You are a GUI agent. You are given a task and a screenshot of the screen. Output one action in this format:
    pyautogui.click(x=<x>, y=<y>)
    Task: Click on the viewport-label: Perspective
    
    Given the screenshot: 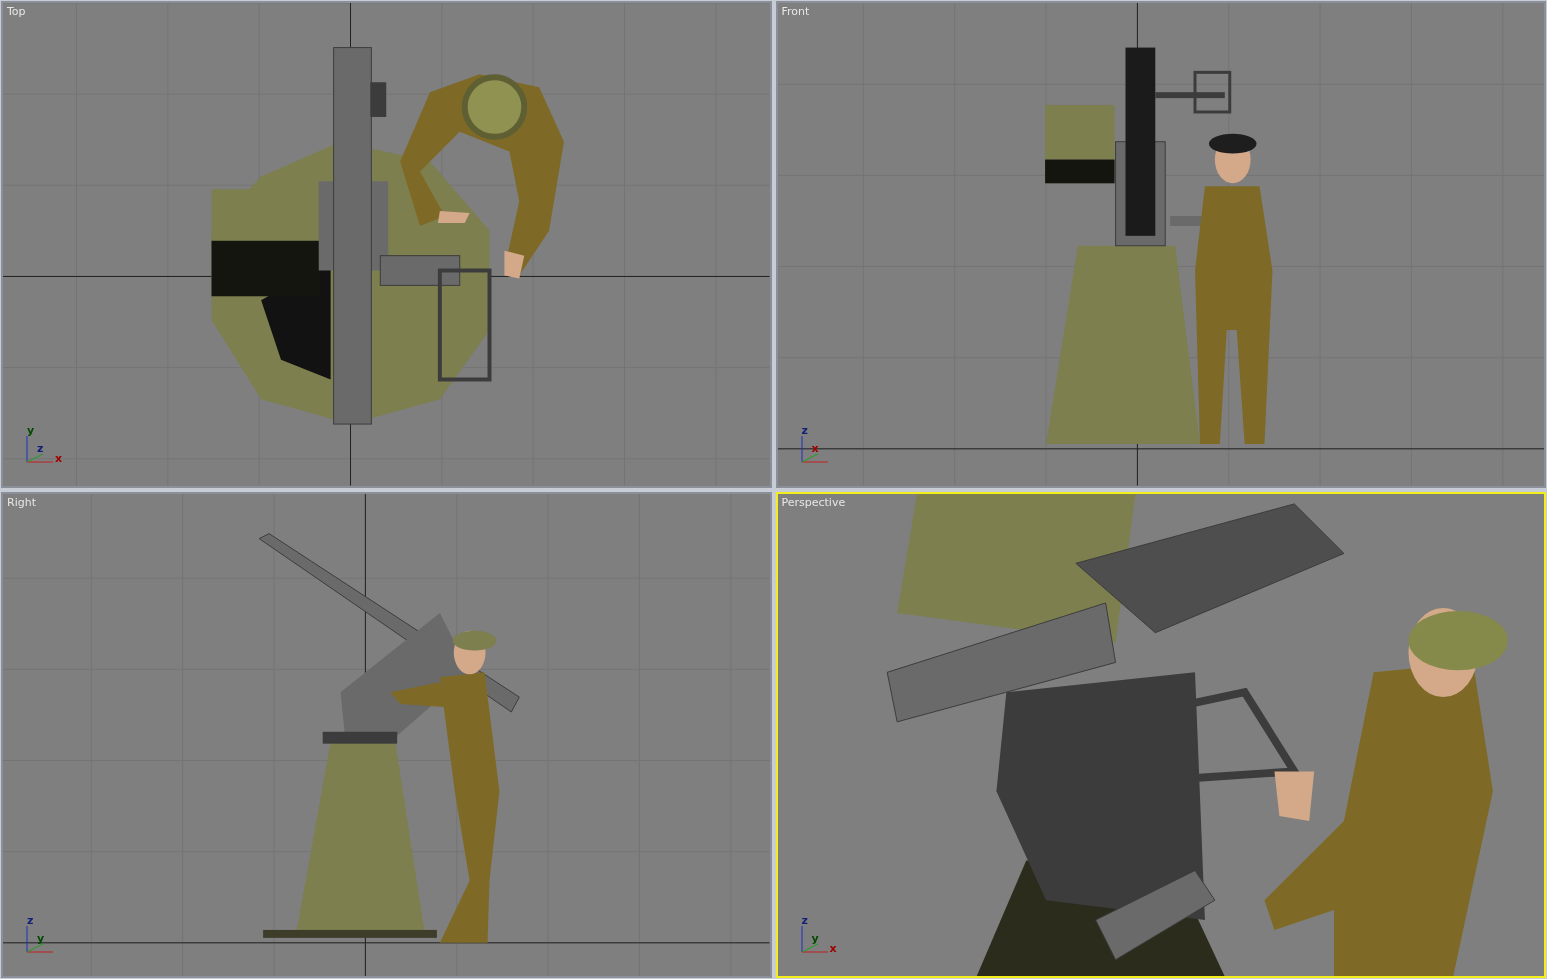 What is the action you would take?
    pyautogui.click(x=813, y=502)
    